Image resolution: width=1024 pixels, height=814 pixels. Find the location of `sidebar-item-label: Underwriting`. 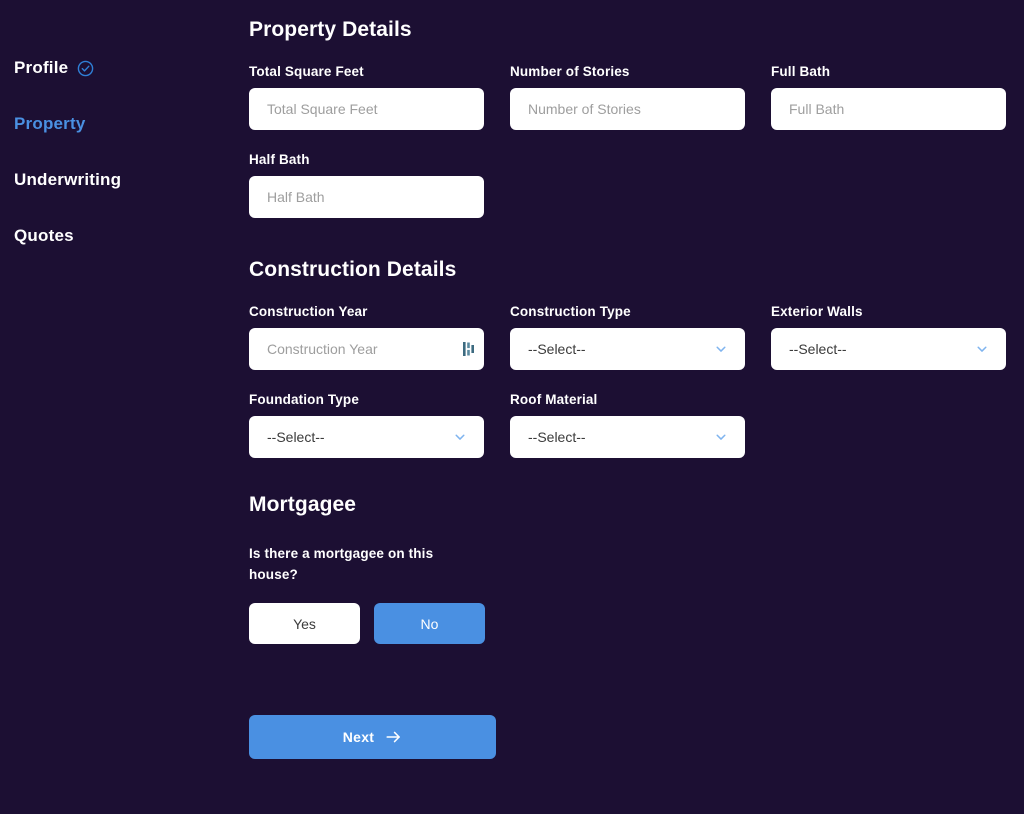

sidebar-item-label: Underwriting is located at coordinates (68, 179).